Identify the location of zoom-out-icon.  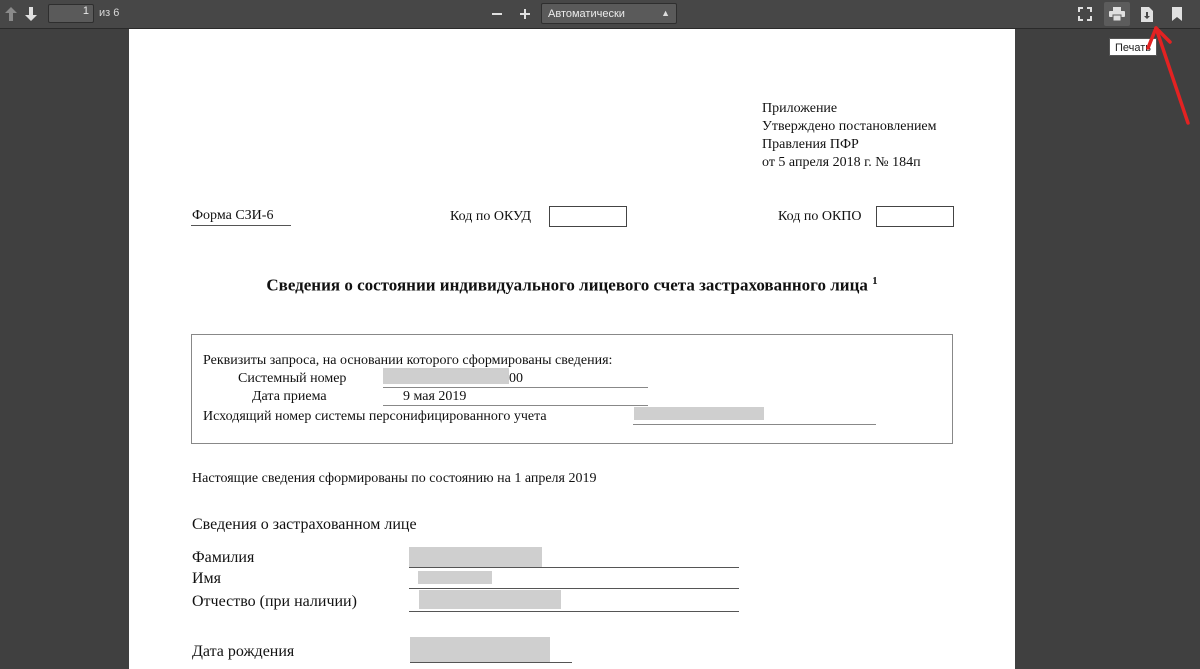
(497, 14).